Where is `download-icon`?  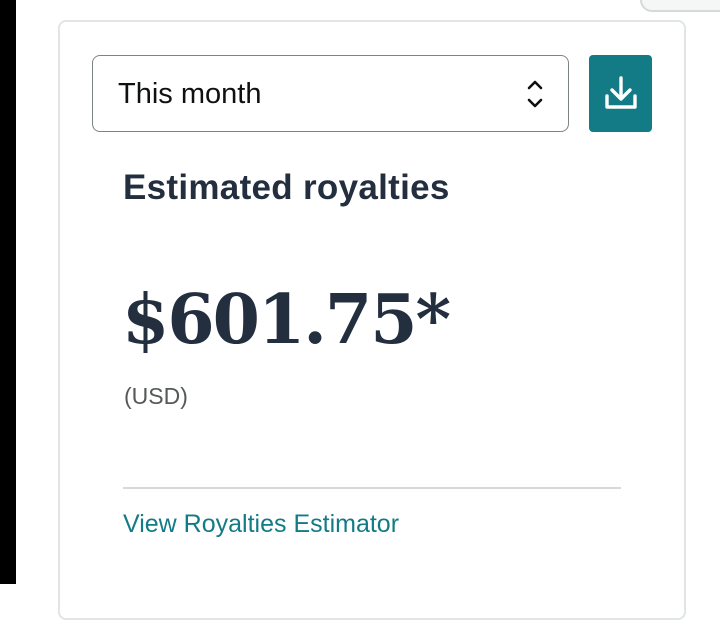
download-icon is located at coordinates (621, 92).